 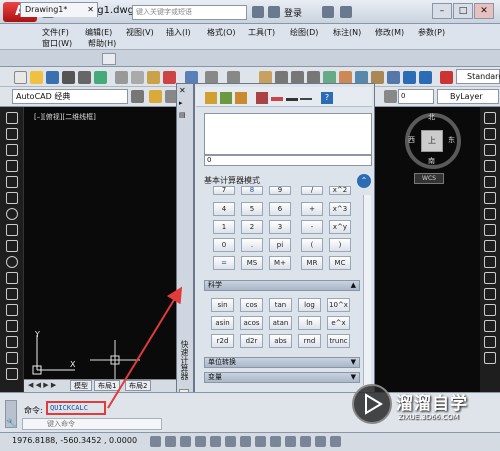 I want to click on key-8: 8, so click(x=252, y=190).